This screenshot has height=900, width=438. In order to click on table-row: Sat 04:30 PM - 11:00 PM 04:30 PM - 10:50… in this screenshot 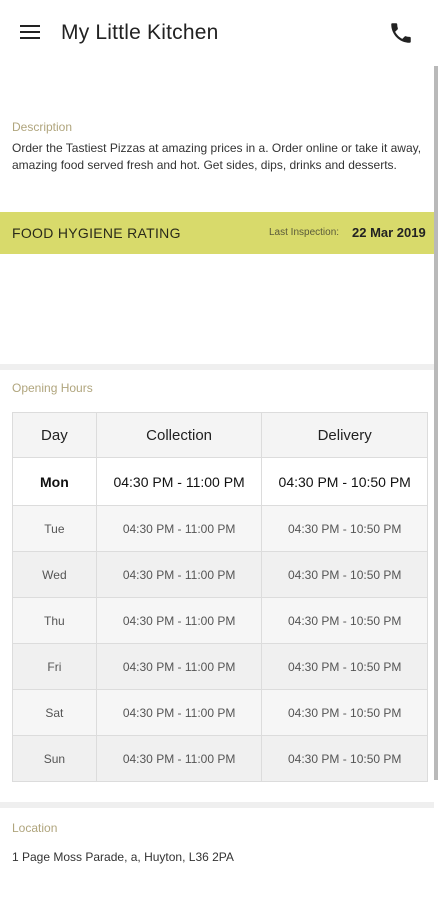, I will do `click(220, 712)`.